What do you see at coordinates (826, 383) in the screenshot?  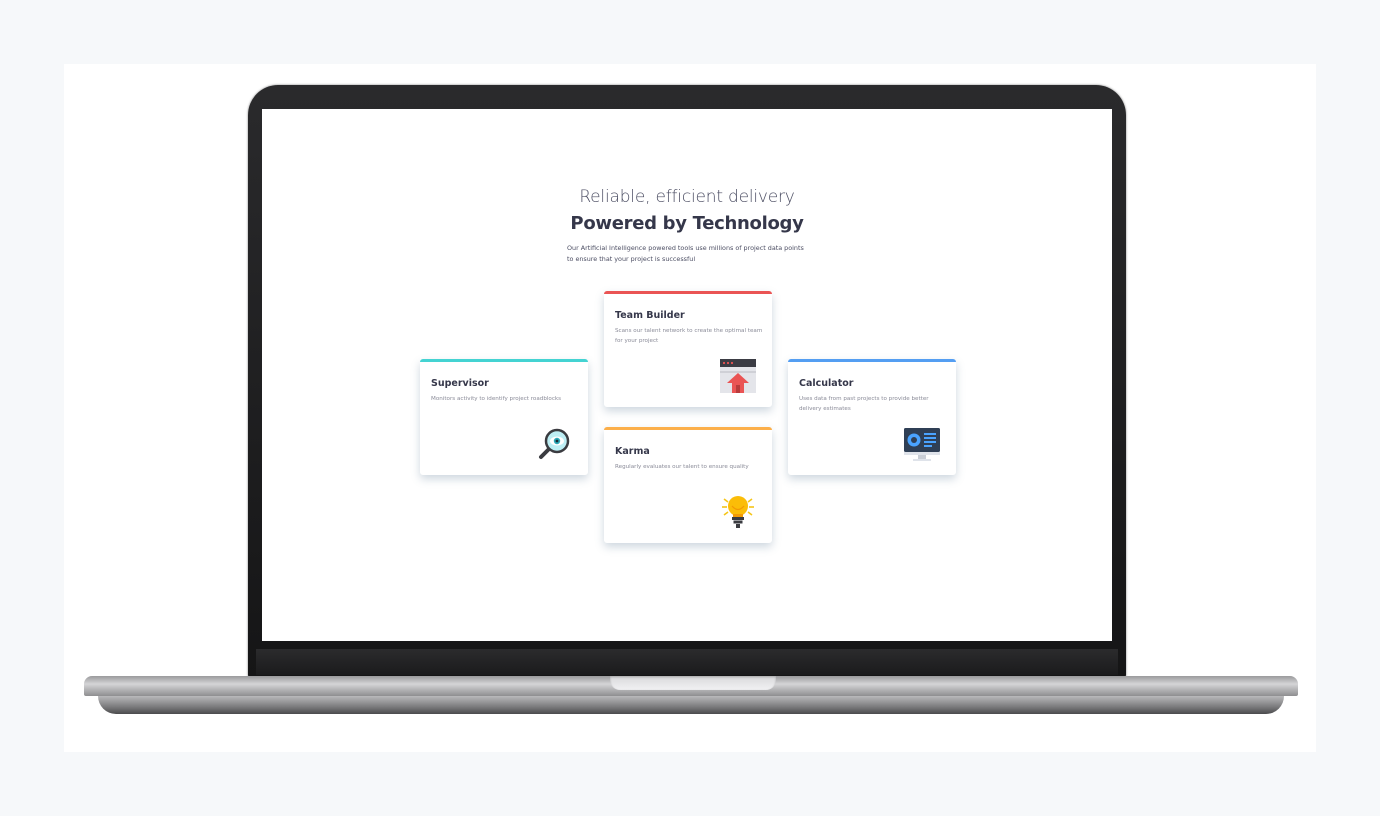 I see `card-title: Calculator` at bounding box center [826, 383].